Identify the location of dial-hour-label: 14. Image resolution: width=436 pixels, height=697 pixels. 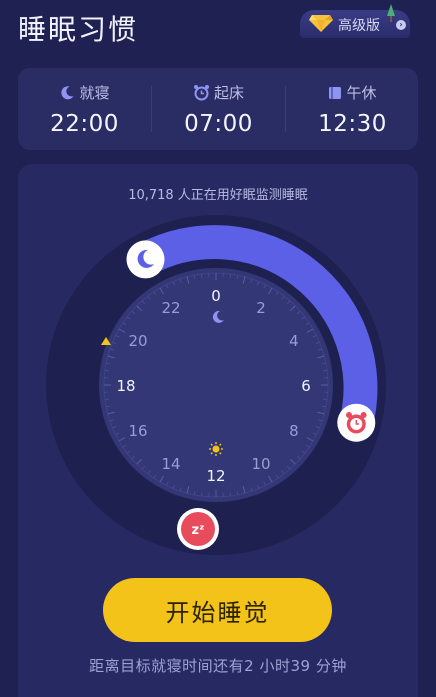
(170, 464).